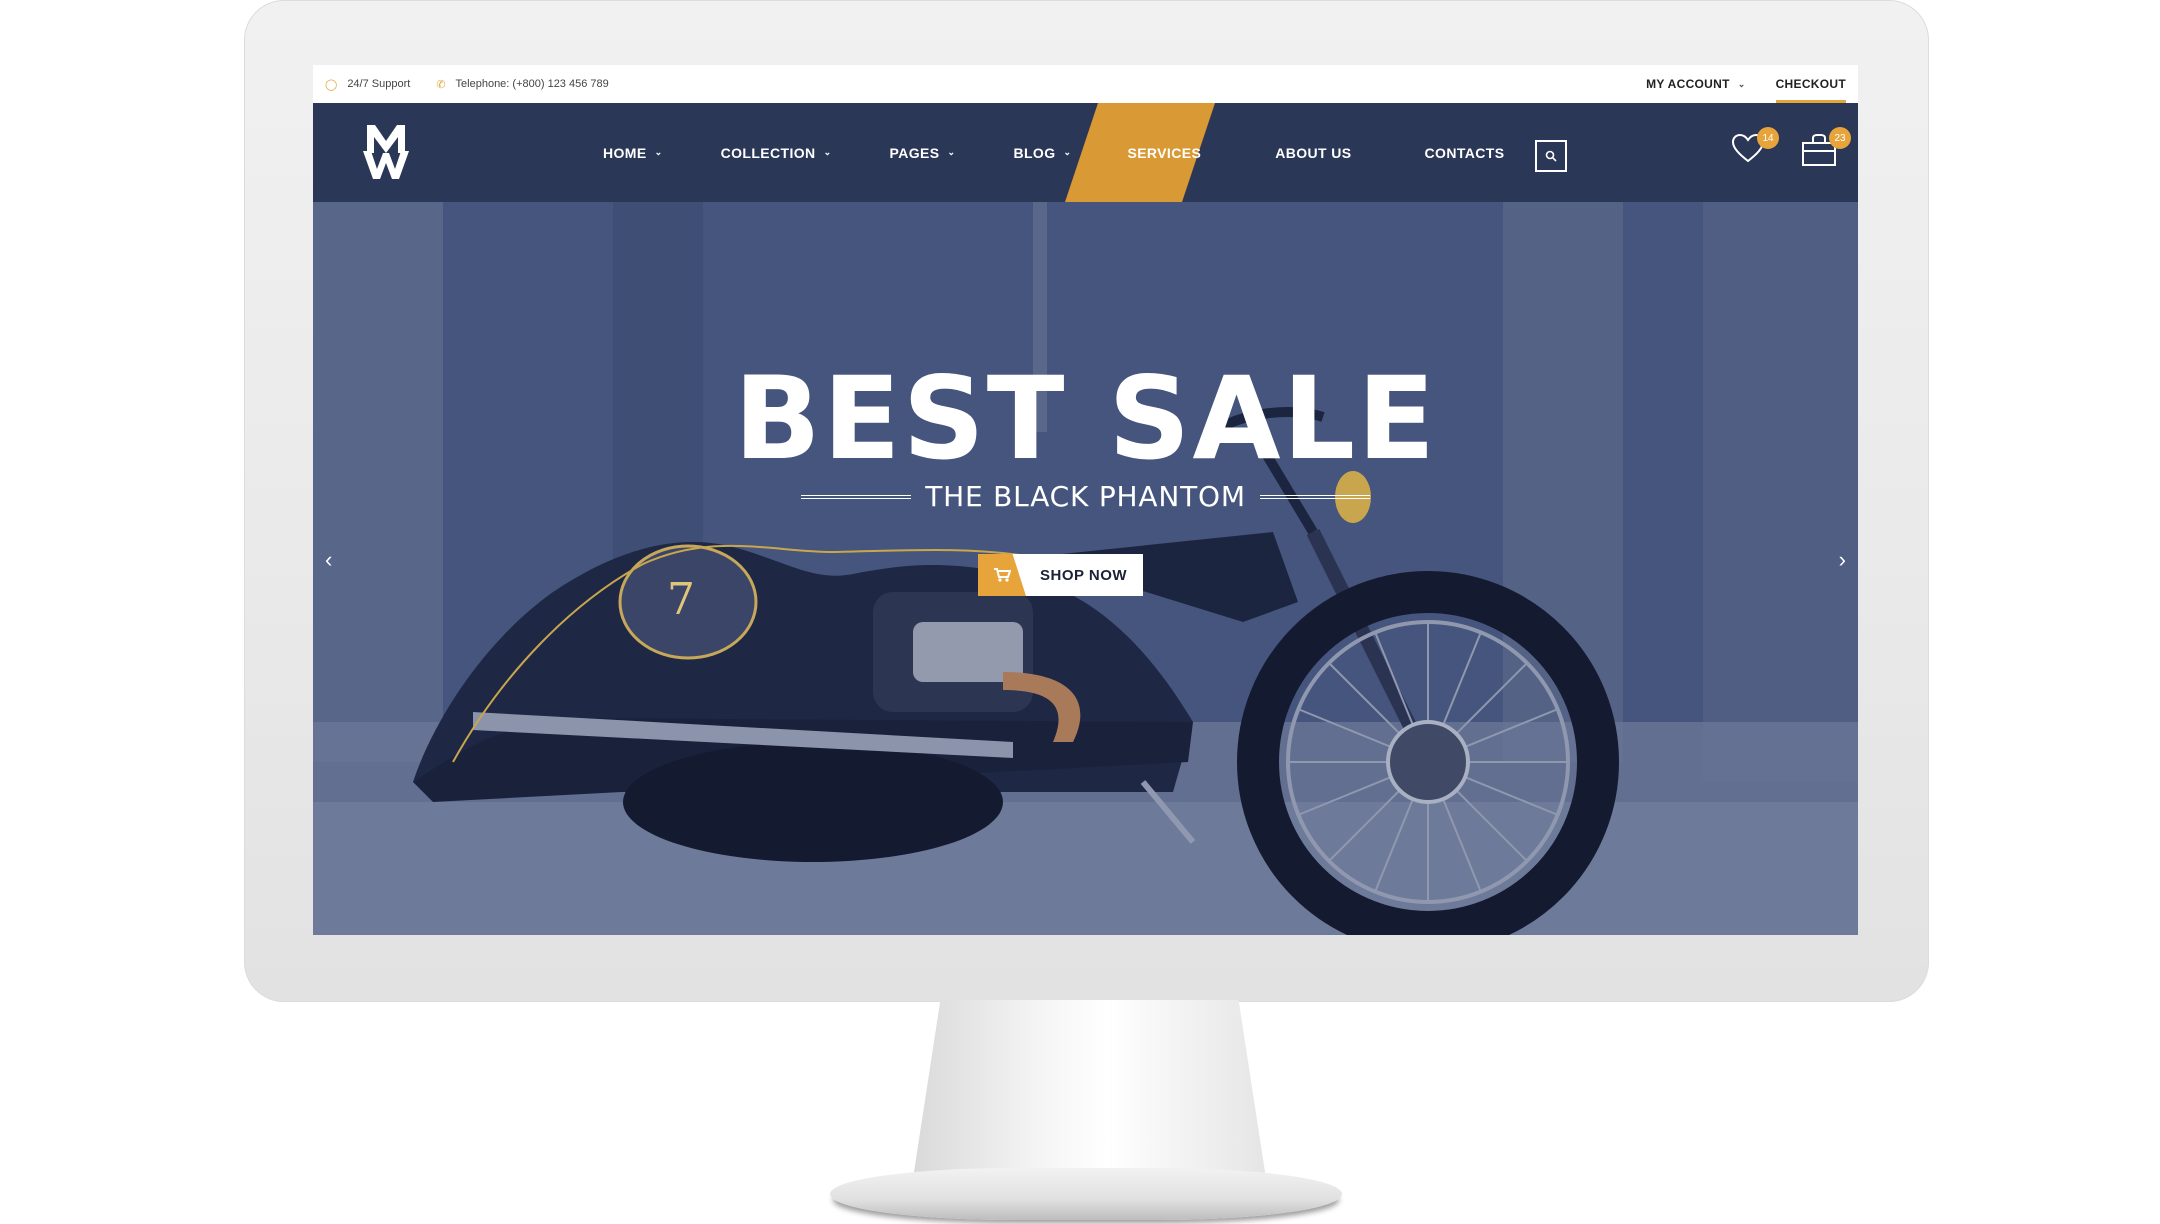 Image resolution: width=2160 pixels, height=1224 pixels. Describe the element at coordinates (1840, 138) in the screenshot. I see `cart-count-badge: 23` at that location.